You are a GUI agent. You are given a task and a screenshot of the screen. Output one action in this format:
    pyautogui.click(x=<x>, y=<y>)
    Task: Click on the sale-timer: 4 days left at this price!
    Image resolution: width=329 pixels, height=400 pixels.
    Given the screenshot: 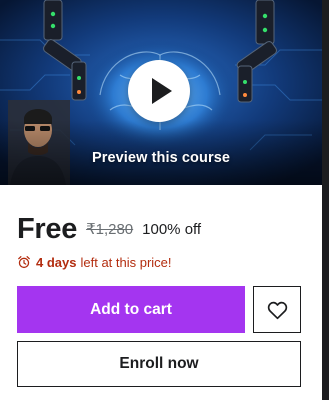 What is the action you would take?
    pyautogui.click(x=94, y=262)
    